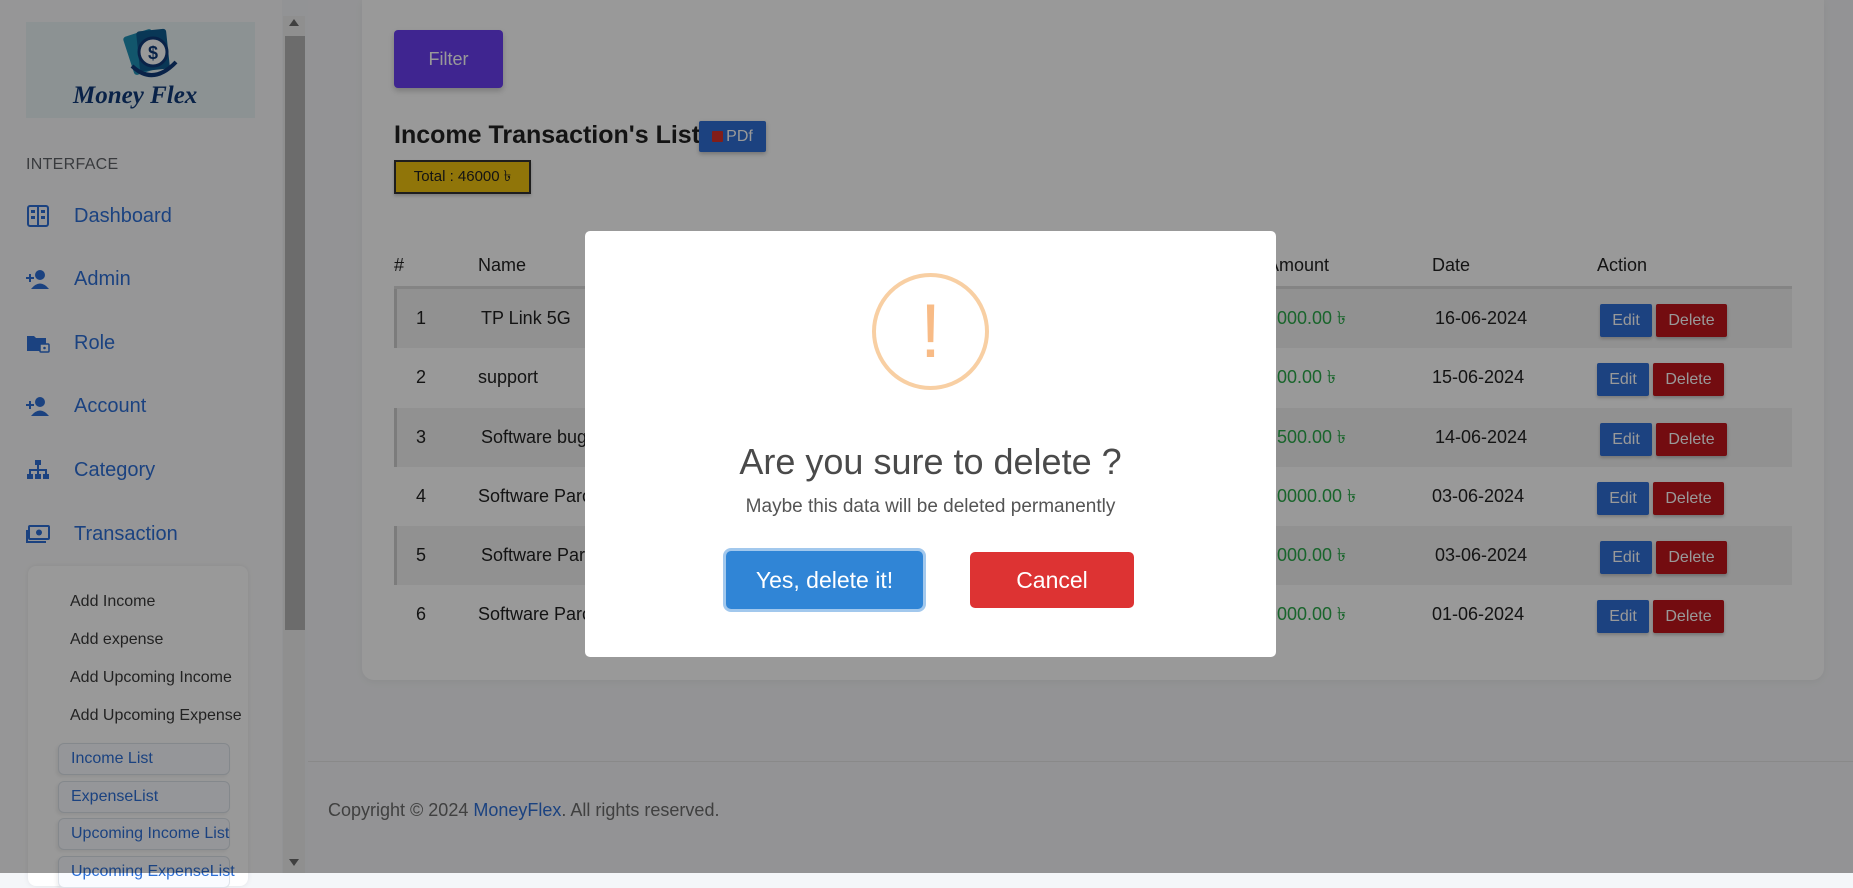 The image size is (1853, 888). I want to click on dialog-title: Are you sure to delete ?, so click(930, 461).